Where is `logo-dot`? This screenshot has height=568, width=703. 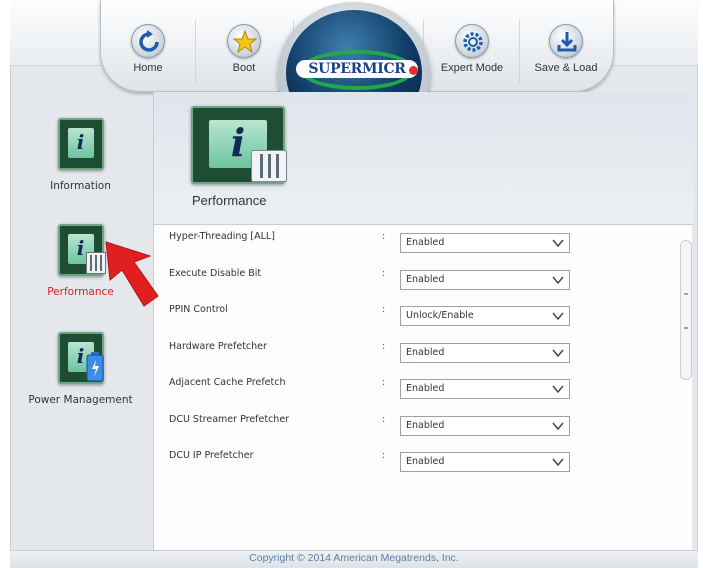
logo-dot is located at coordinates (413, 70).